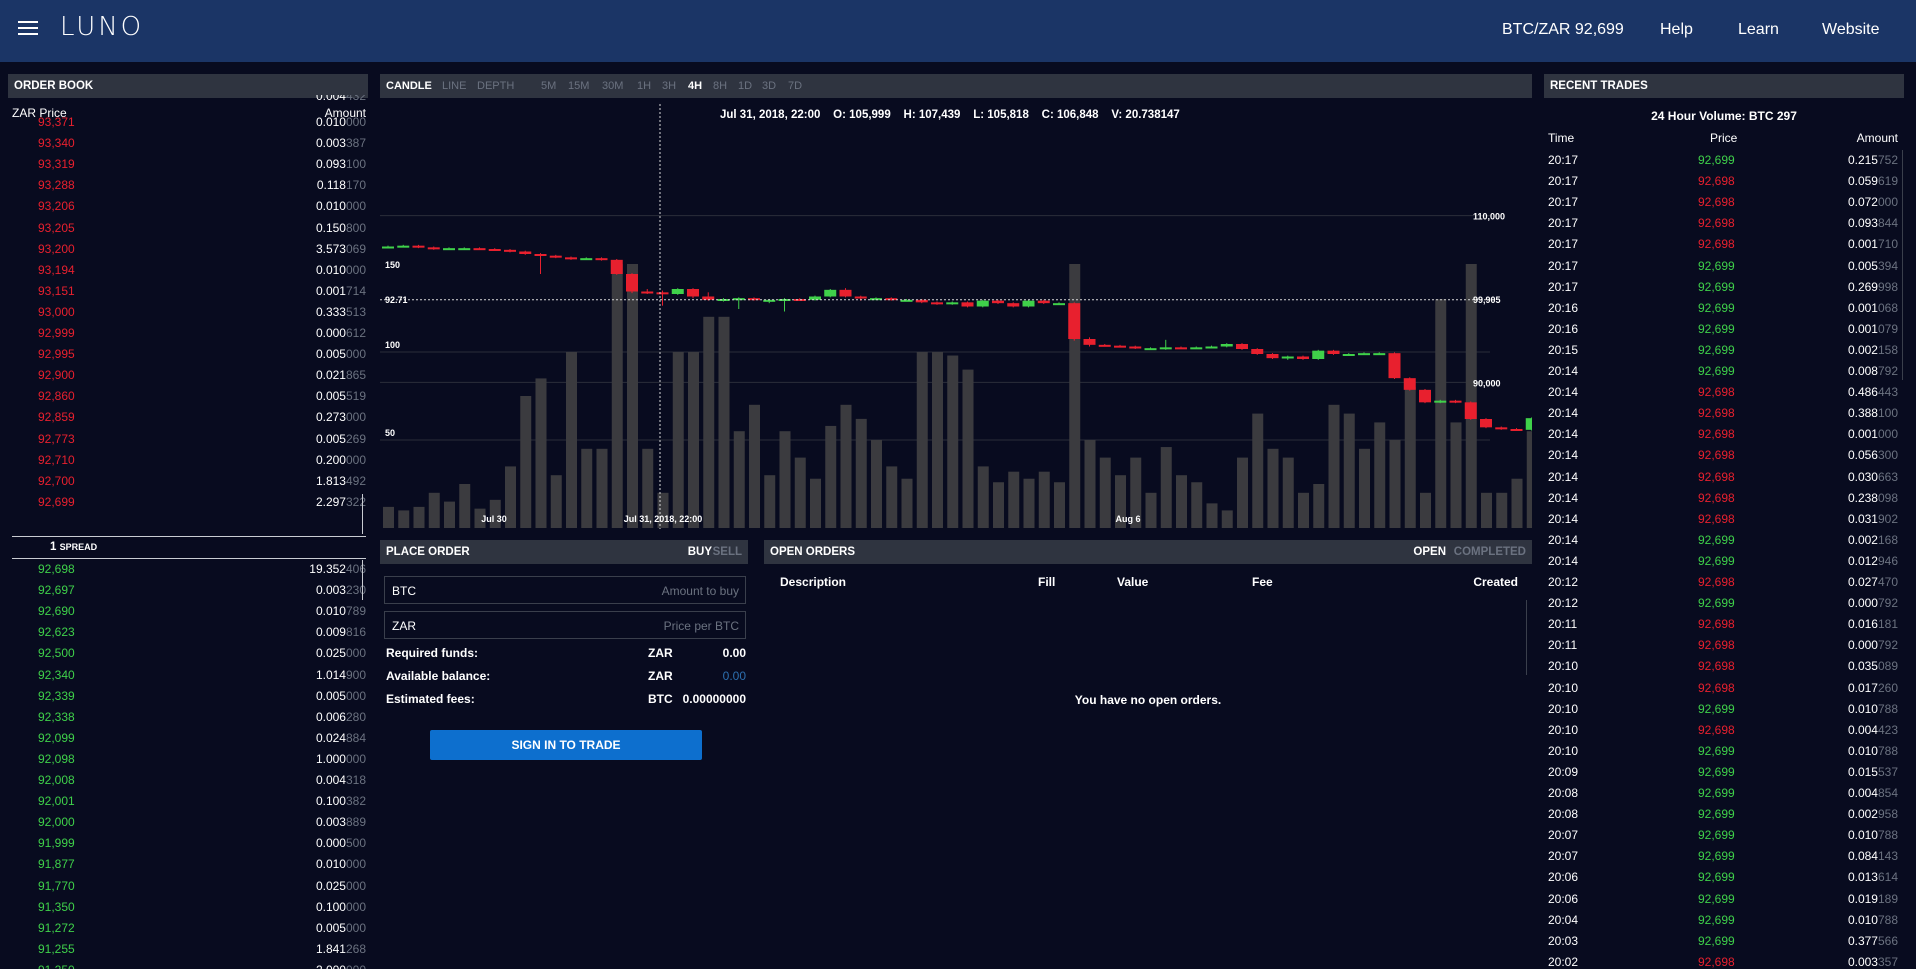 This screenshot has width=1916, height=969. Describe the element at coordinates (340, 737) in the screenshot. I see `bid-amount: 0.024884` at that location.